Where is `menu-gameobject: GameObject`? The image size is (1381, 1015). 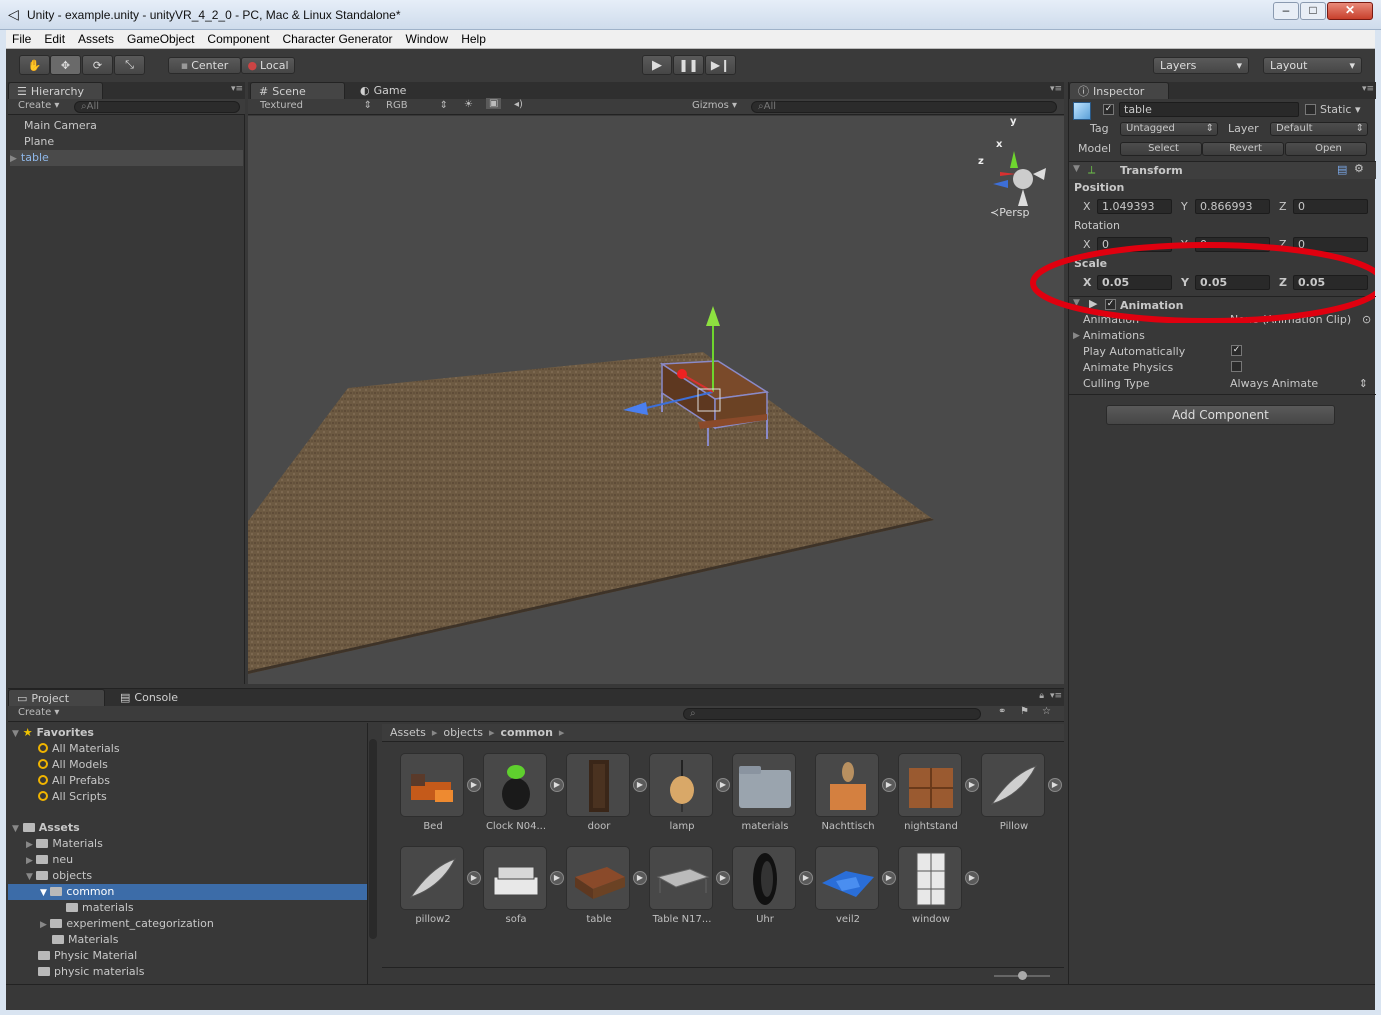
menu-gameobject: GameObject is located at coordinates (161, 39).